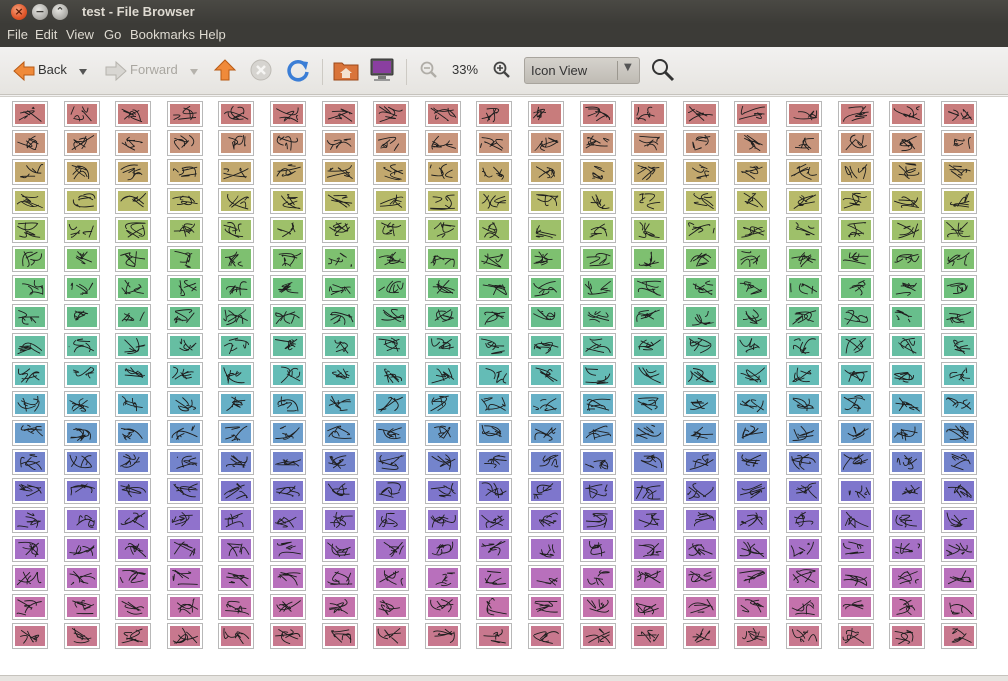 The width and height of the screenshot is (1008, 681). What do you see at coordinates (346, 70) in the screenshot?
I see `home-folder-icon` at bounding box center [346, 70].